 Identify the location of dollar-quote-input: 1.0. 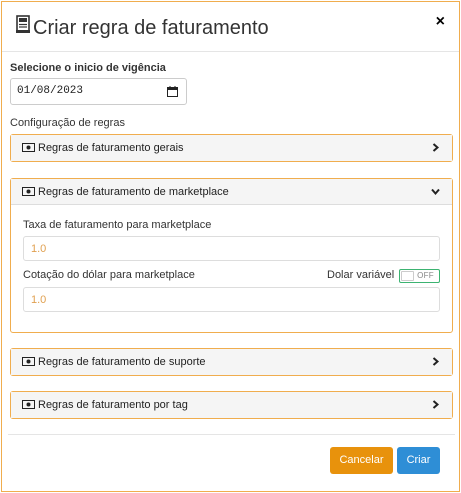
(231, 299).